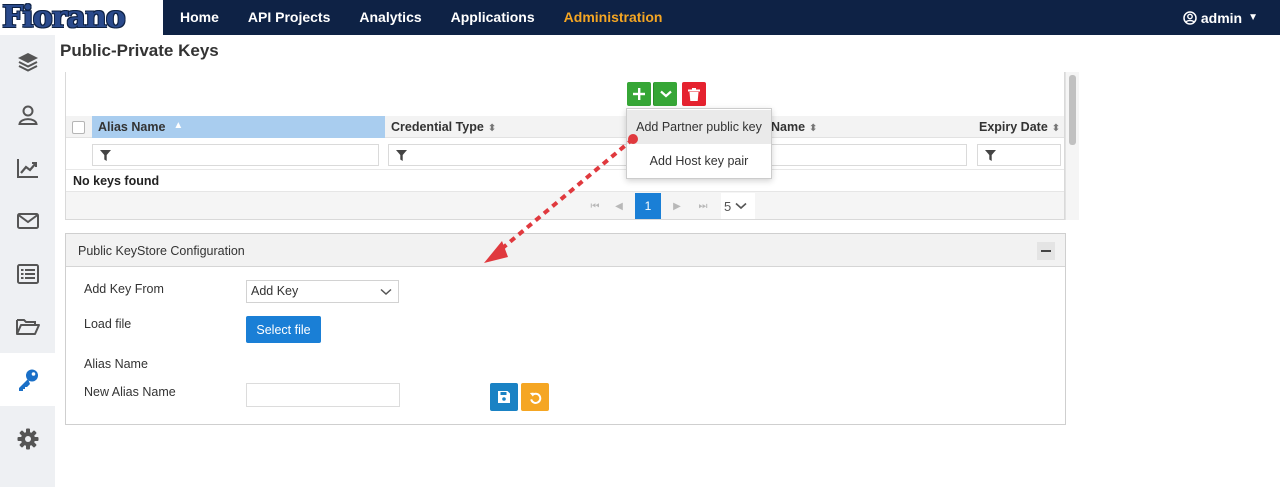 Image resolution: width=1280 pixels, height=487 pixels. I want to click on sidebar, so click(27, 261).